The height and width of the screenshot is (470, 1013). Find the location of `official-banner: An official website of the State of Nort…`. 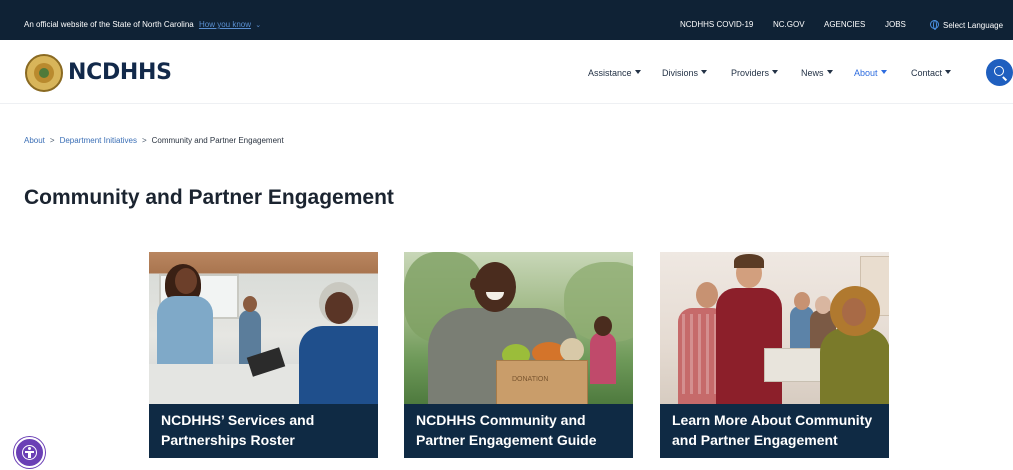

official-banner: An official website of the State of Nort… is located at coordinates (506, 20).